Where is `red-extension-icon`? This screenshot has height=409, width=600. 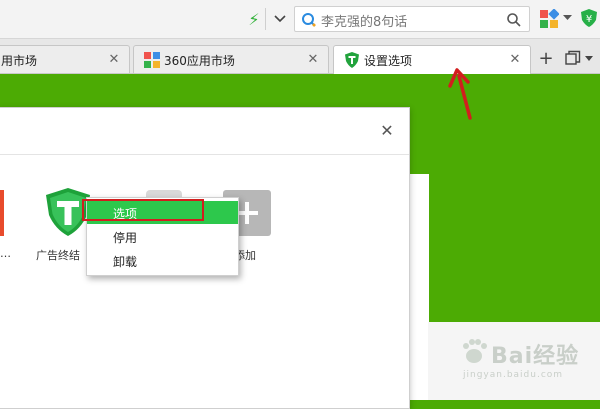 red-extension-icon is located at coordinates (2, 213).